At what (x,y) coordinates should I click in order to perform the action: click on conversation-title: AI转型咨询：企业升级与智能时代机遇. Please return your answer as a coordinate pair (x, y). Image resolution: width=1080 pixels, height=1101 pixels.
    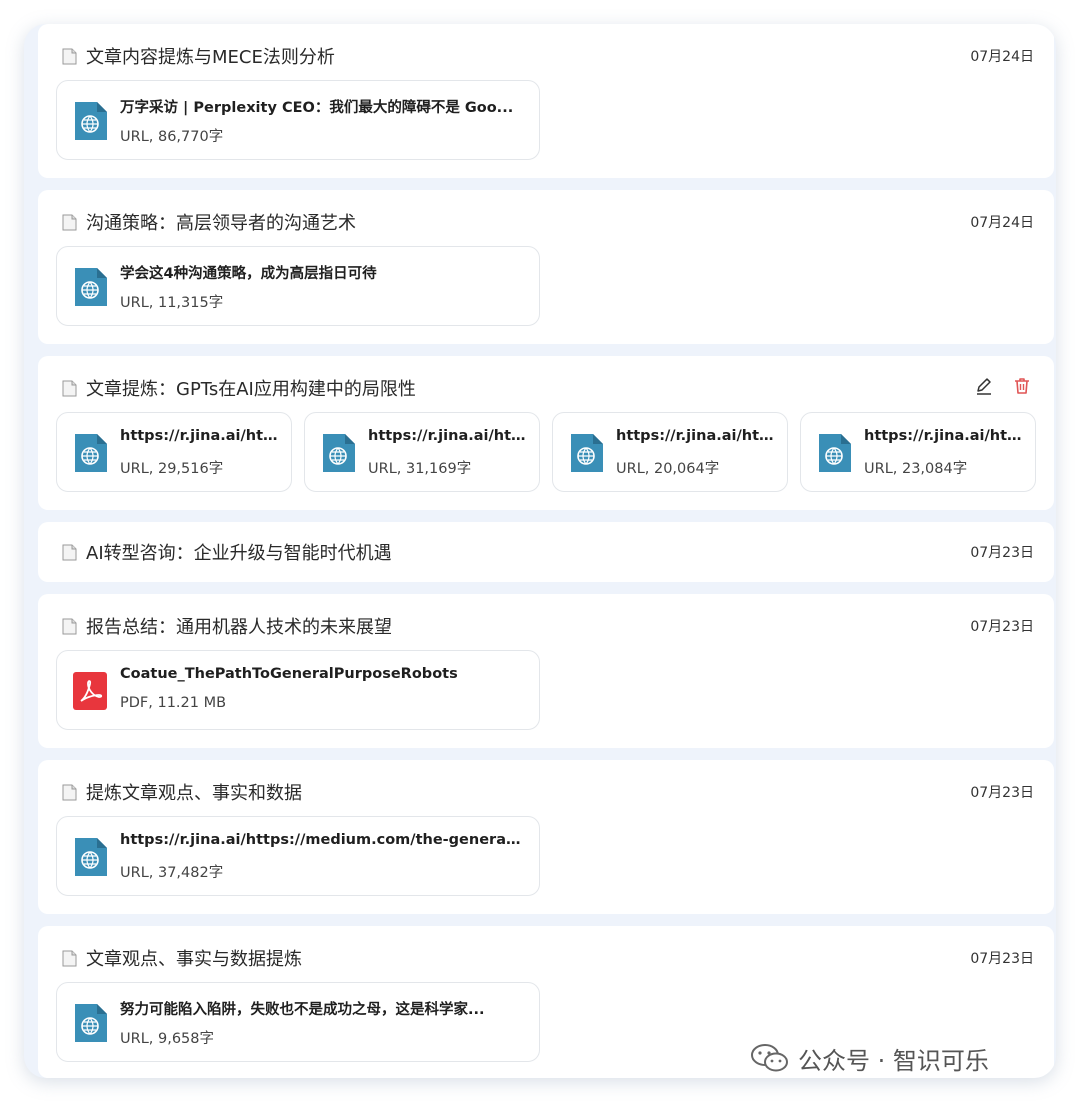
    Looking at the image, I should click on (239, 553).